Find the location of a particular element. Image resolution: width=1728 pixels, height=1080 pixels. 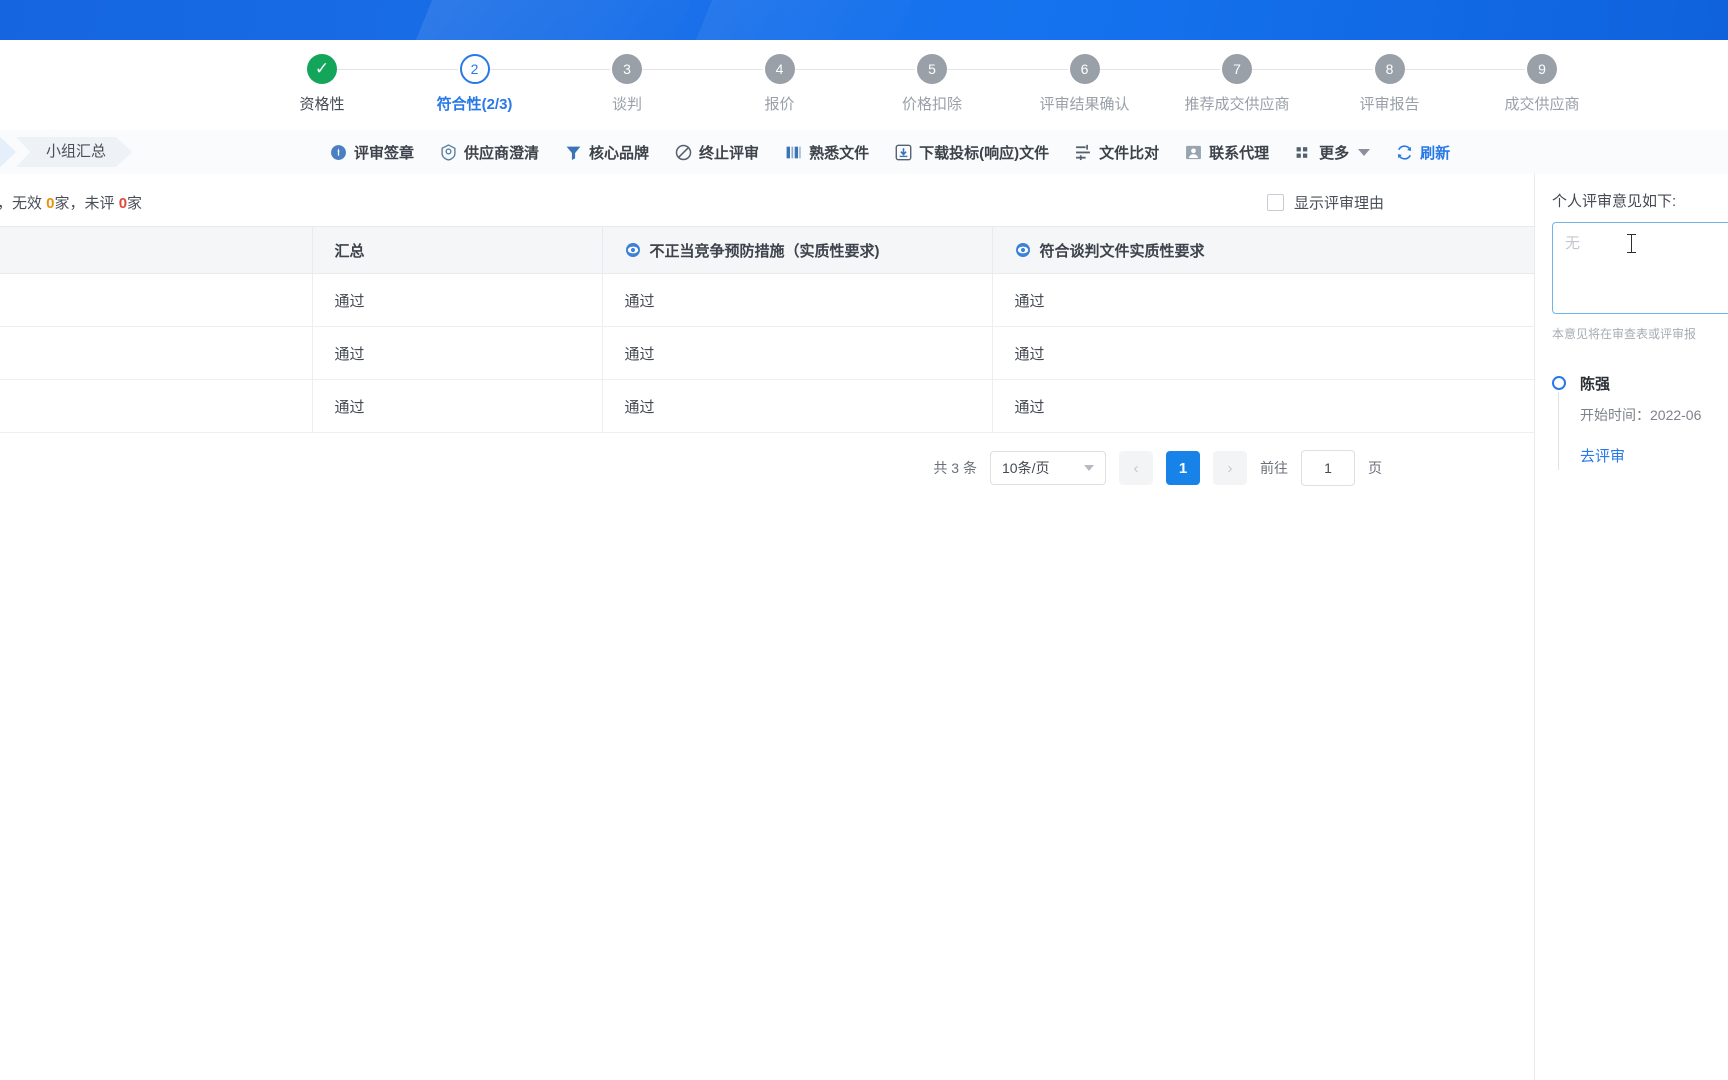

table-column-header-label: 不正当竞争预防措施（实质性要求) is located at coordinates (764, 251).